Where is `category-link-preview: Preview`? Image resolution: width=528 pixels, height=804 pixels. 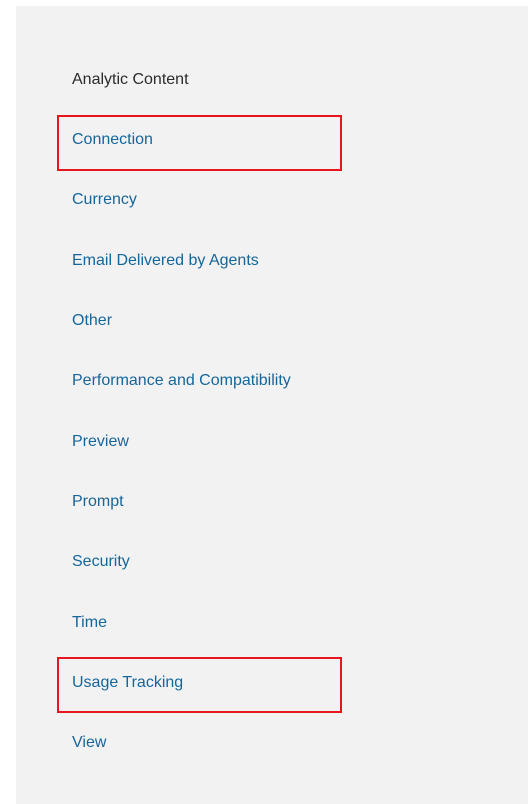
category-link-preview: Preview is located at coordinates (100, 442).